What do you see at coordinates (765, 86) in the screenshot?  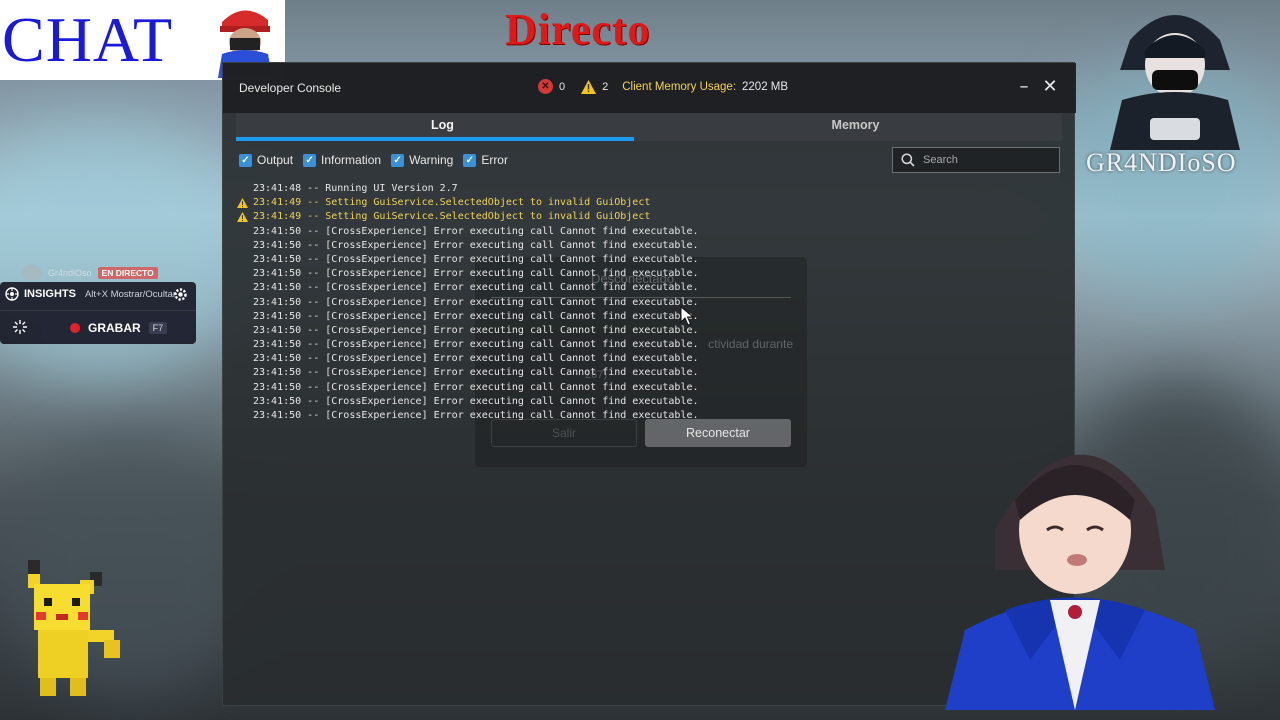 I see `memory-value: 2202 MB` at bounding box center [765, 86].